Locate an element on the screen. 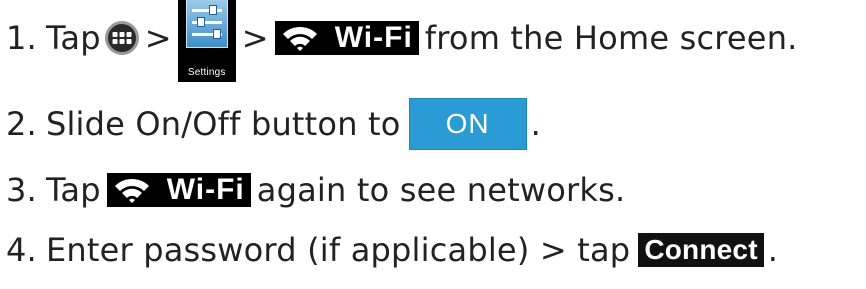  step-number: 2. is located at coordinates (21, 124).